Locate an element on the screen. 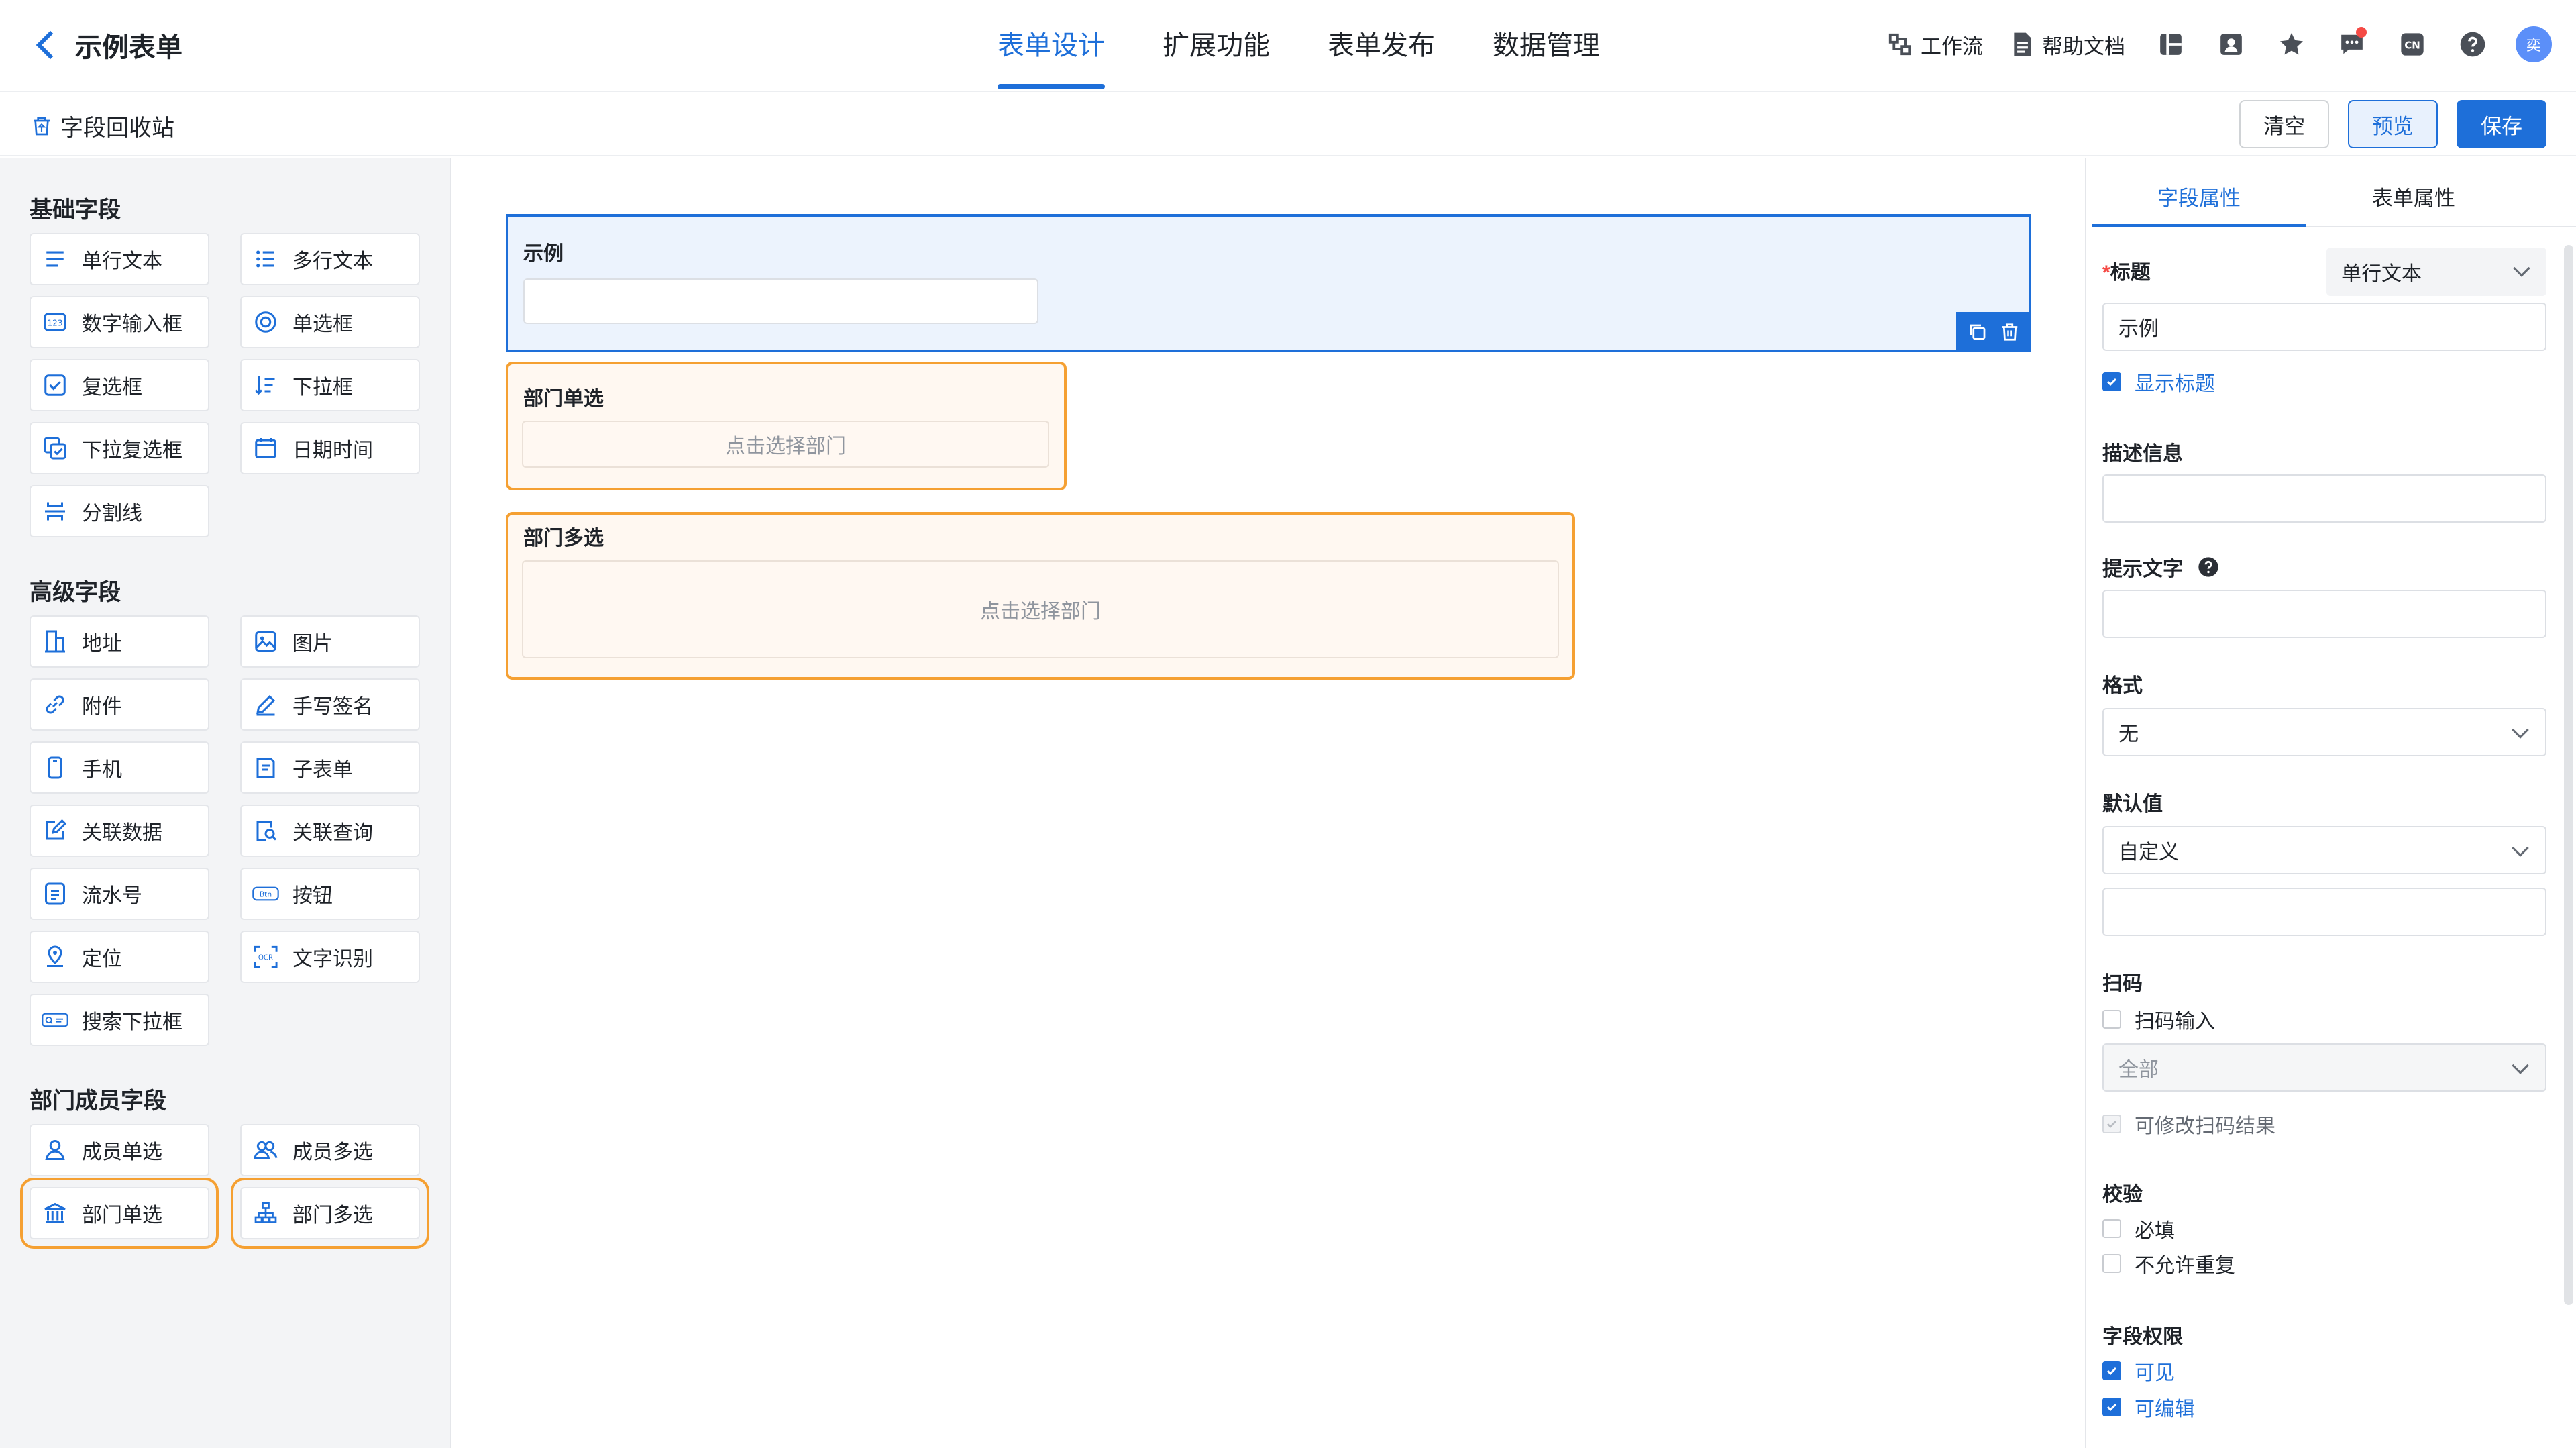 This screenshot has height=1448, width=2576. canvas-field-department-single: 部门单选 点击选择部门 is located at coordinates (786, 426).